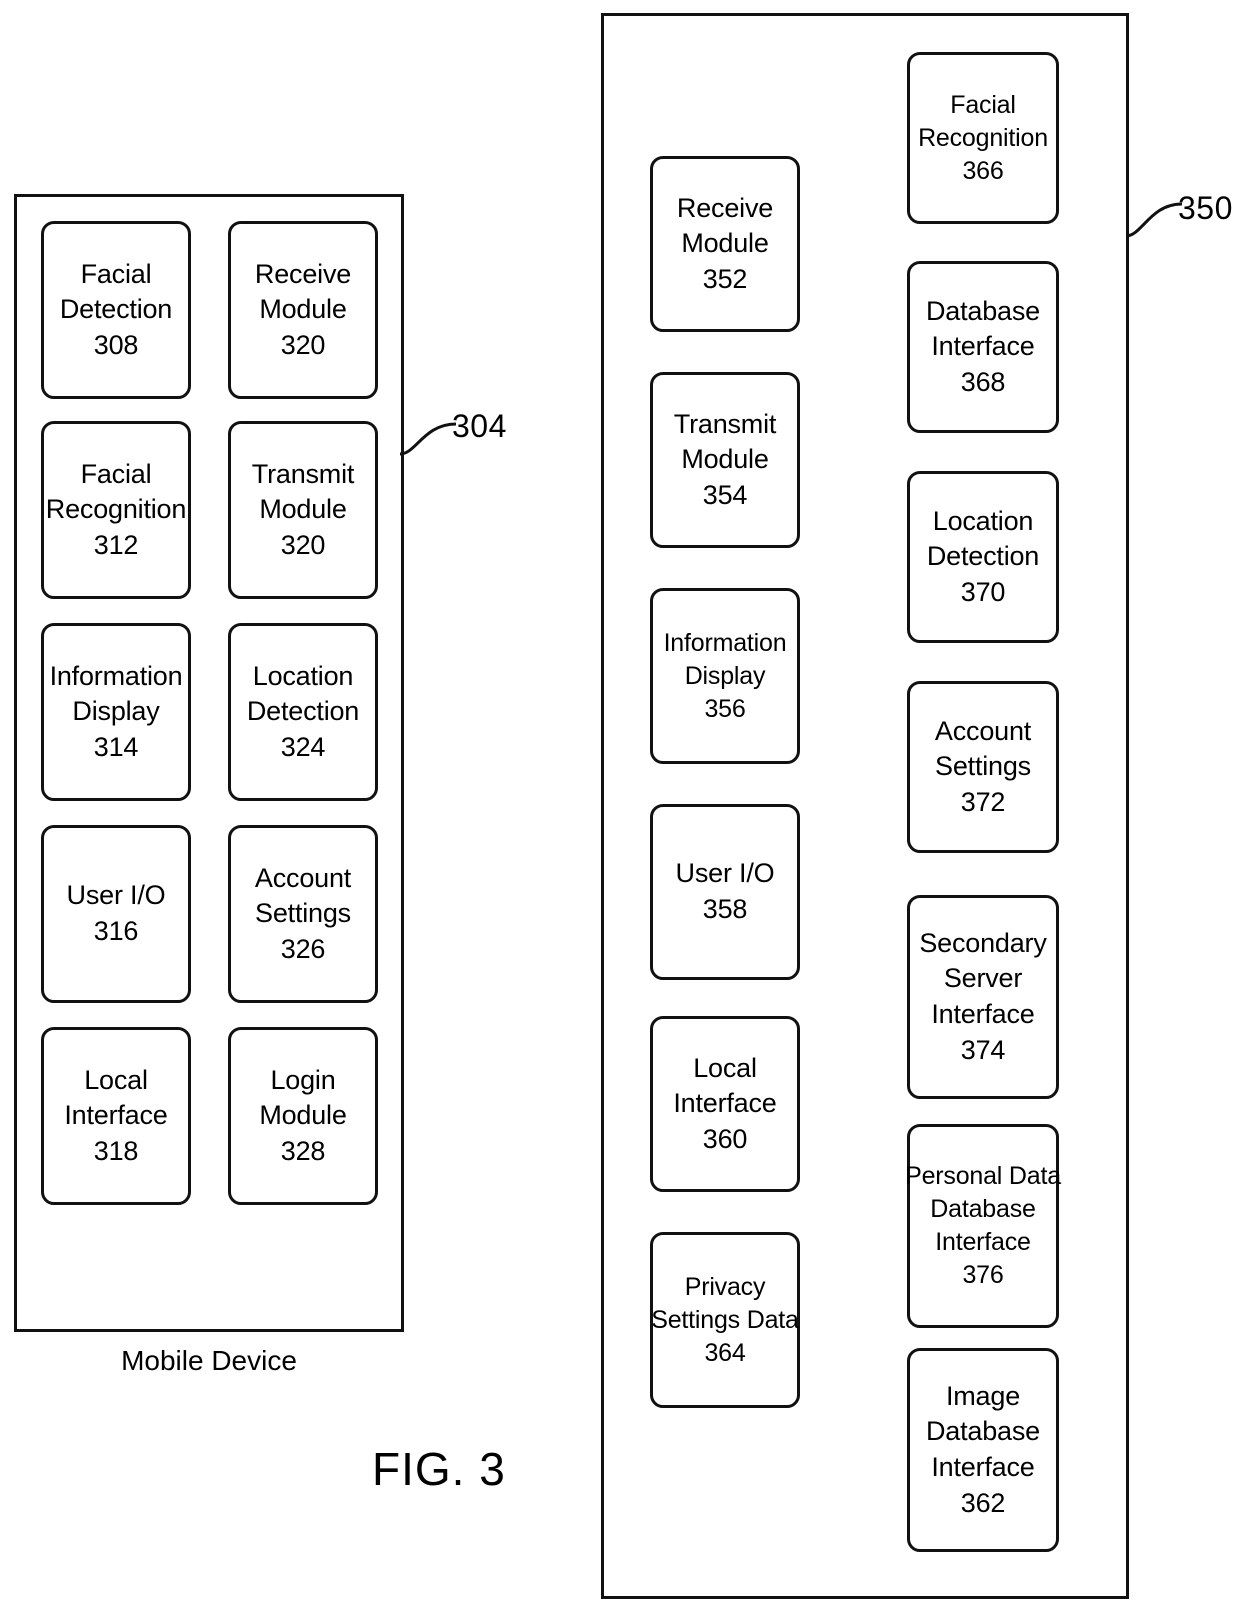 This screenshot has height=1619, width=1240. Describe the element at coordinates (983, 381) in the screenshot. I see `module-ref: 368` at that location.